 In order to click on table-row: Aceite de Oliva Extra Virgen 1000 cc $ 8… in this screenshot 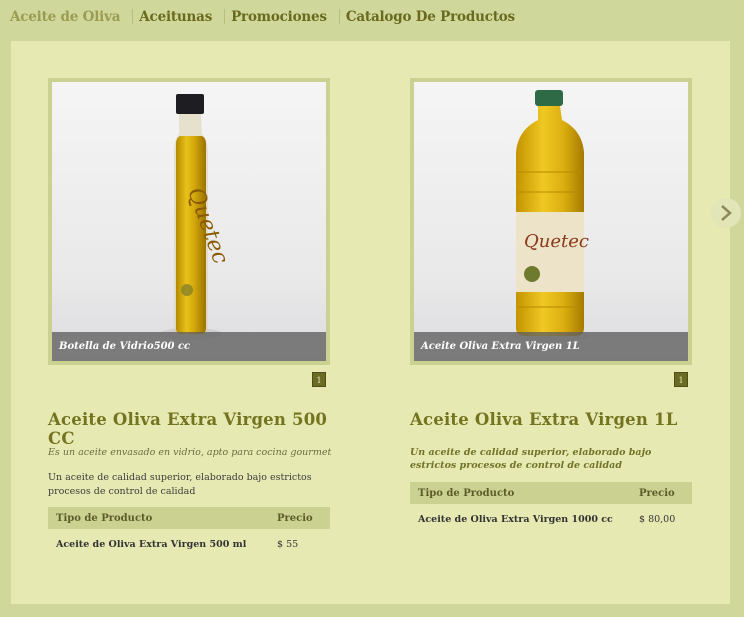, I will do `click(551, 519)`.